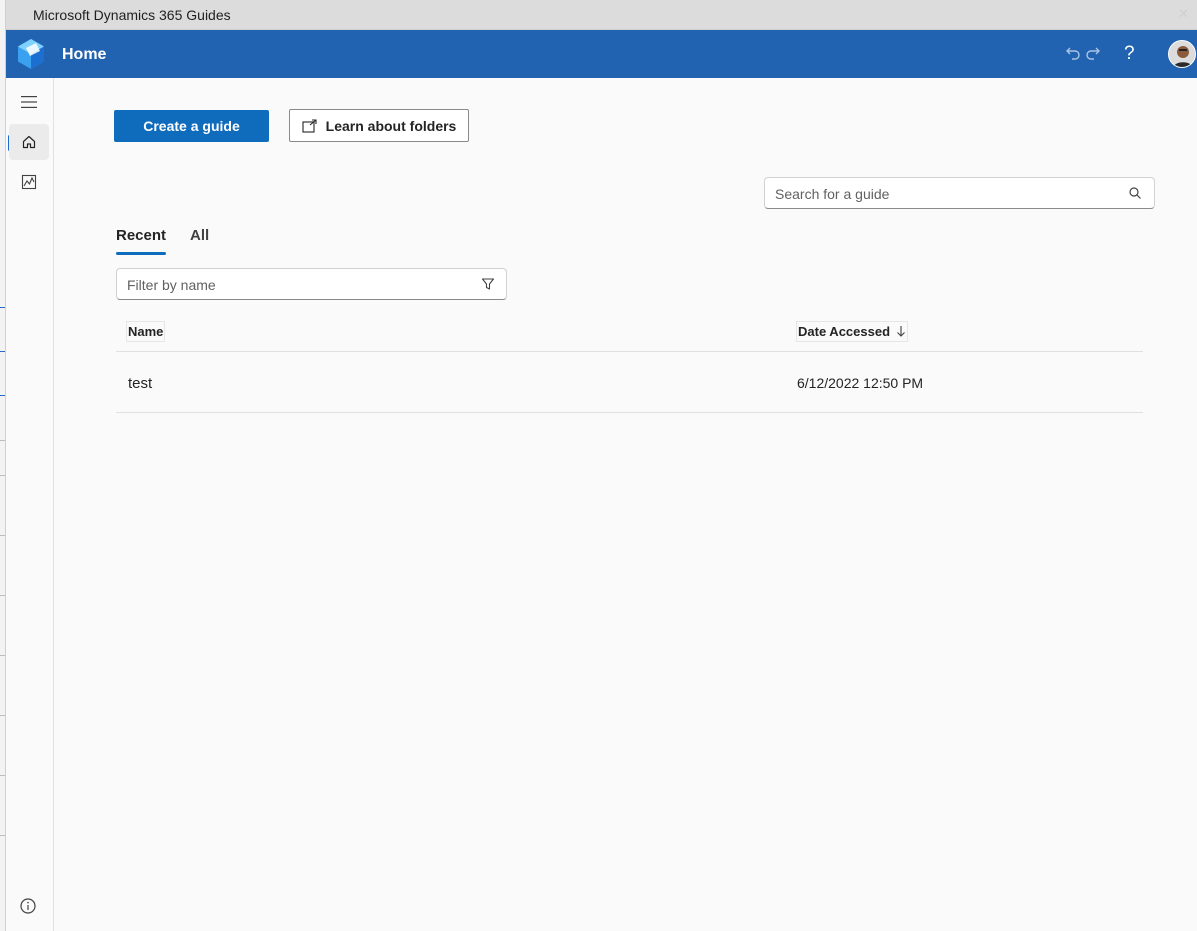 The width and height of the screenshot is (1197, 931). I want to click on help-icon: ?, so click(1129, 54).